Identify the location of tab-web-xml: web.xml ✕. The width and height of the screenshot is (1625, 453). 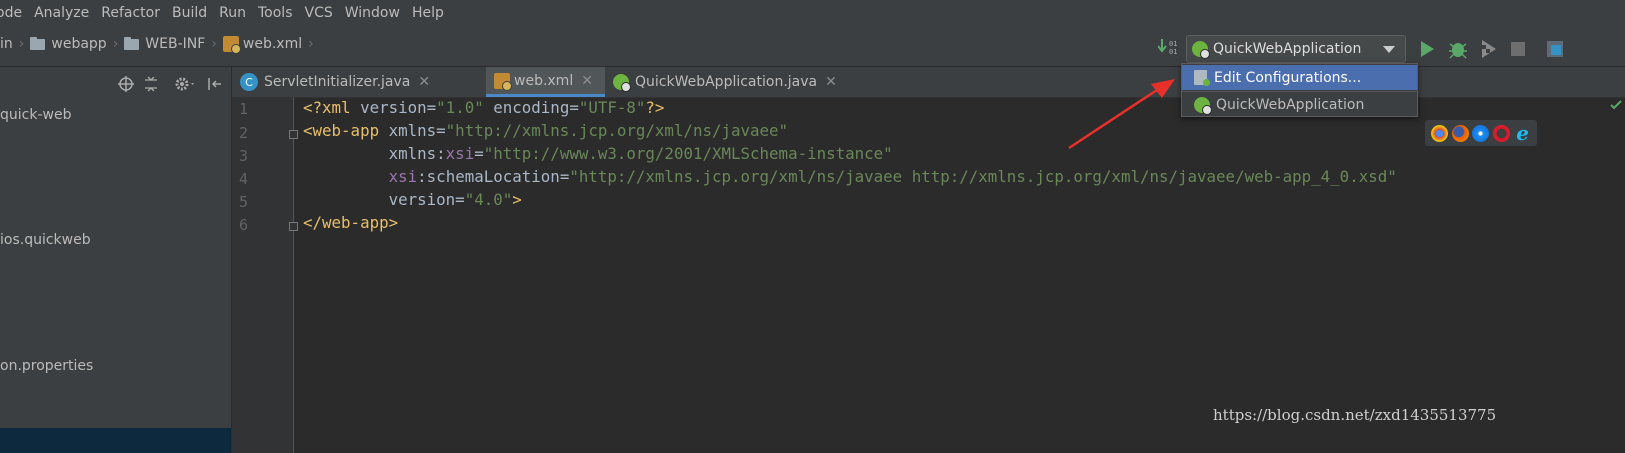
(545, 82).